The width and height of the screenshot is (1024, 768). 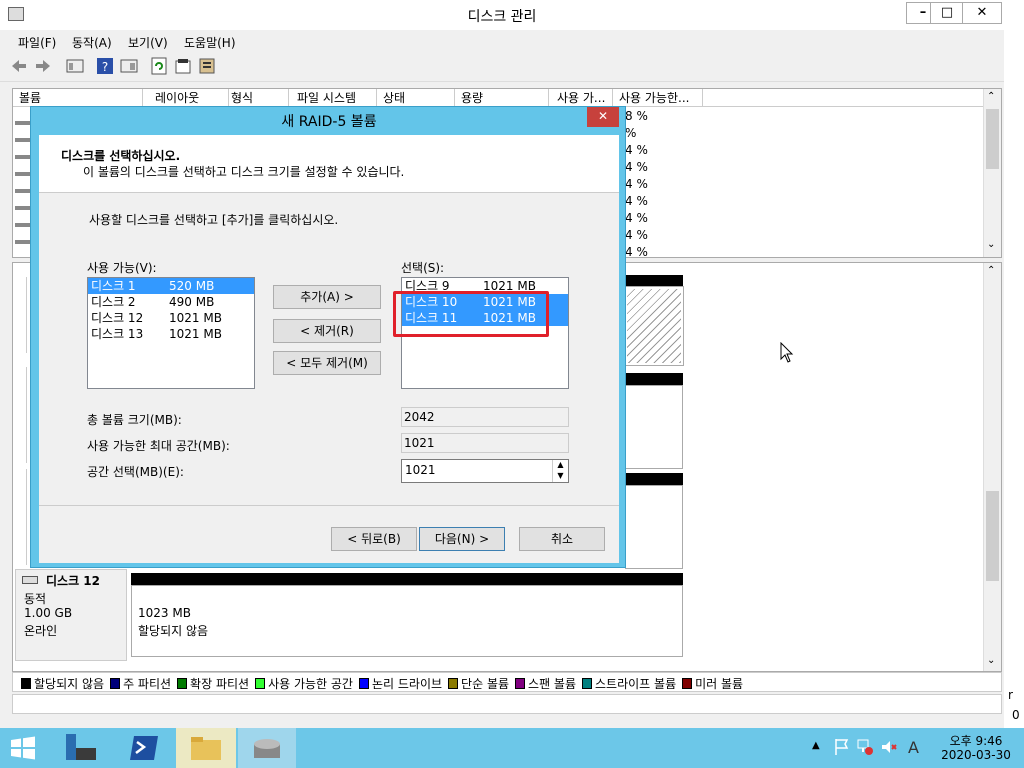 I want to click on ime-indicator: A, so click(x=913, y=747).